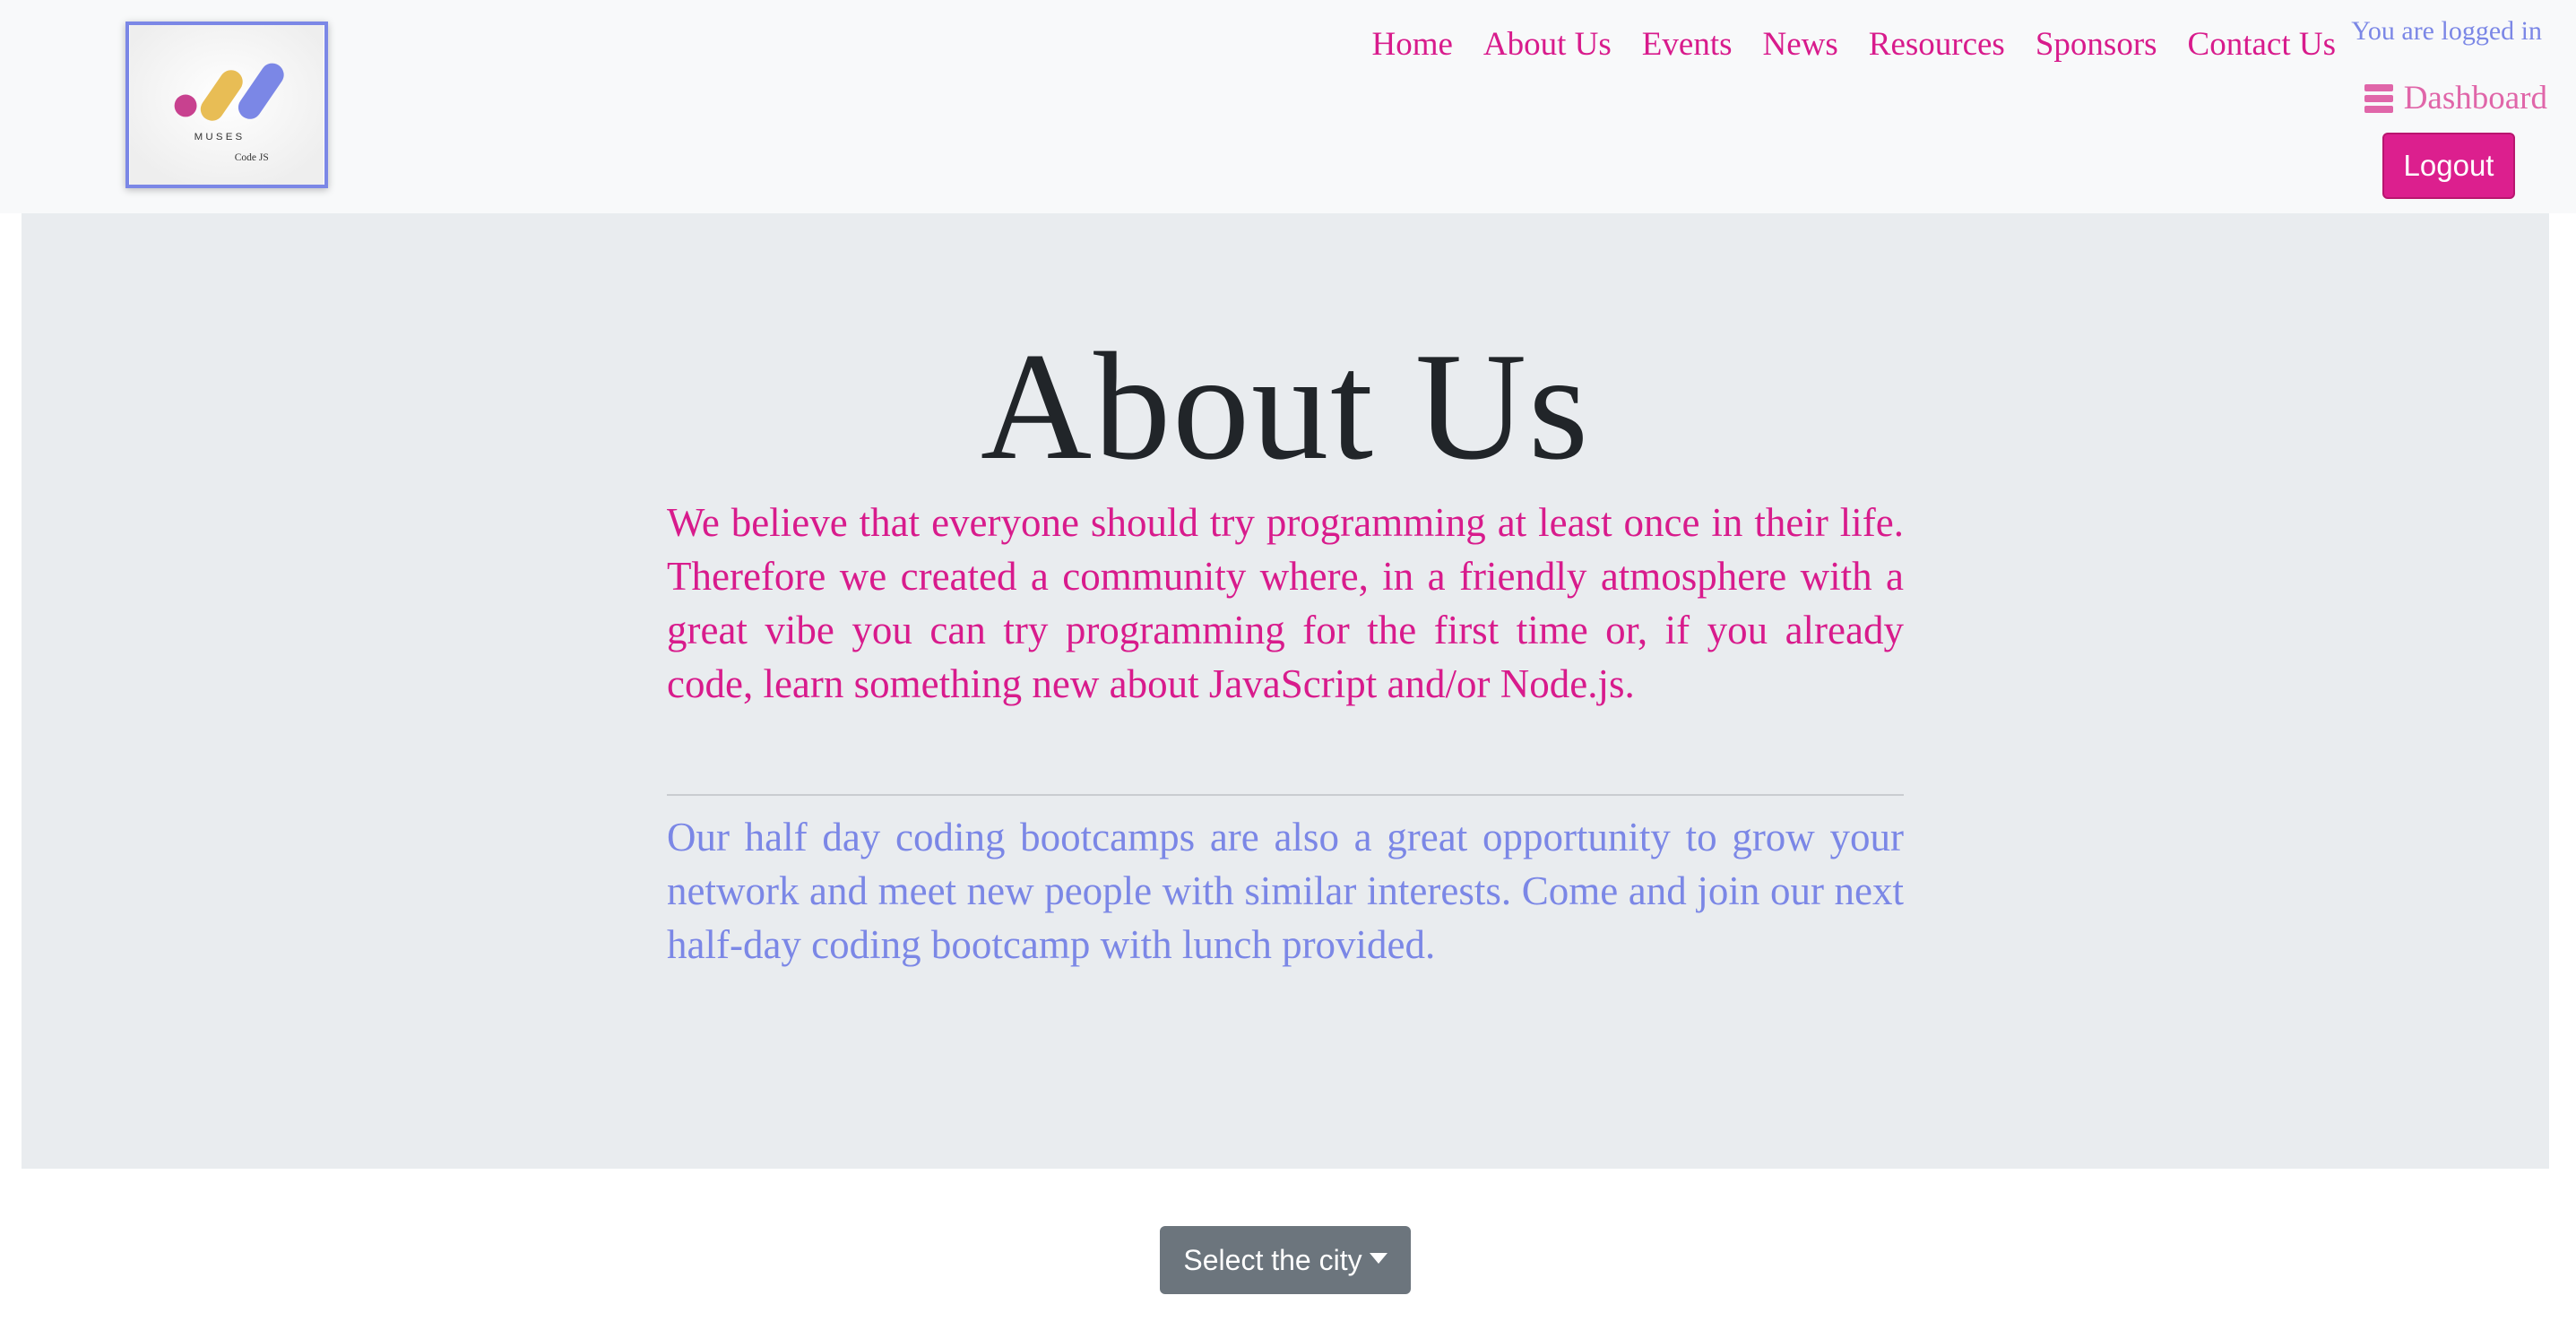  What do you see at coordinates (2096, 44) in the screenshot?
I see `nav-link-sponsors: Sponsors` at bounding box center [2096, 44].